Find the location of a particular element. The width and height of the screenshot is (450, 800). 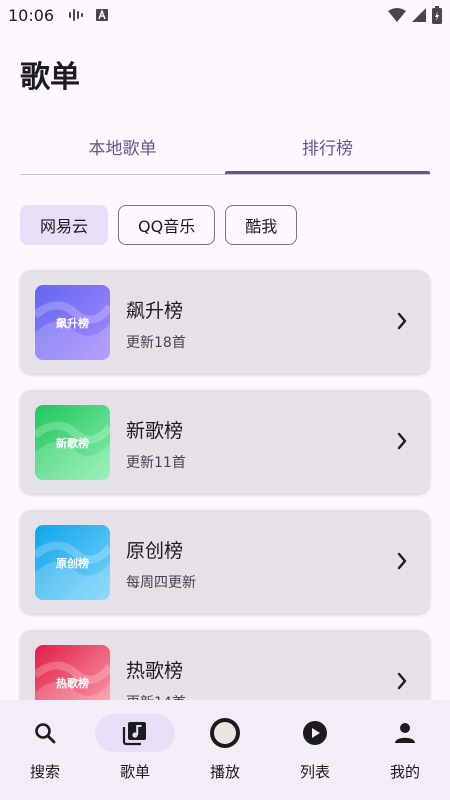

status-time: 10:06 is located at coordinates (31, 15).